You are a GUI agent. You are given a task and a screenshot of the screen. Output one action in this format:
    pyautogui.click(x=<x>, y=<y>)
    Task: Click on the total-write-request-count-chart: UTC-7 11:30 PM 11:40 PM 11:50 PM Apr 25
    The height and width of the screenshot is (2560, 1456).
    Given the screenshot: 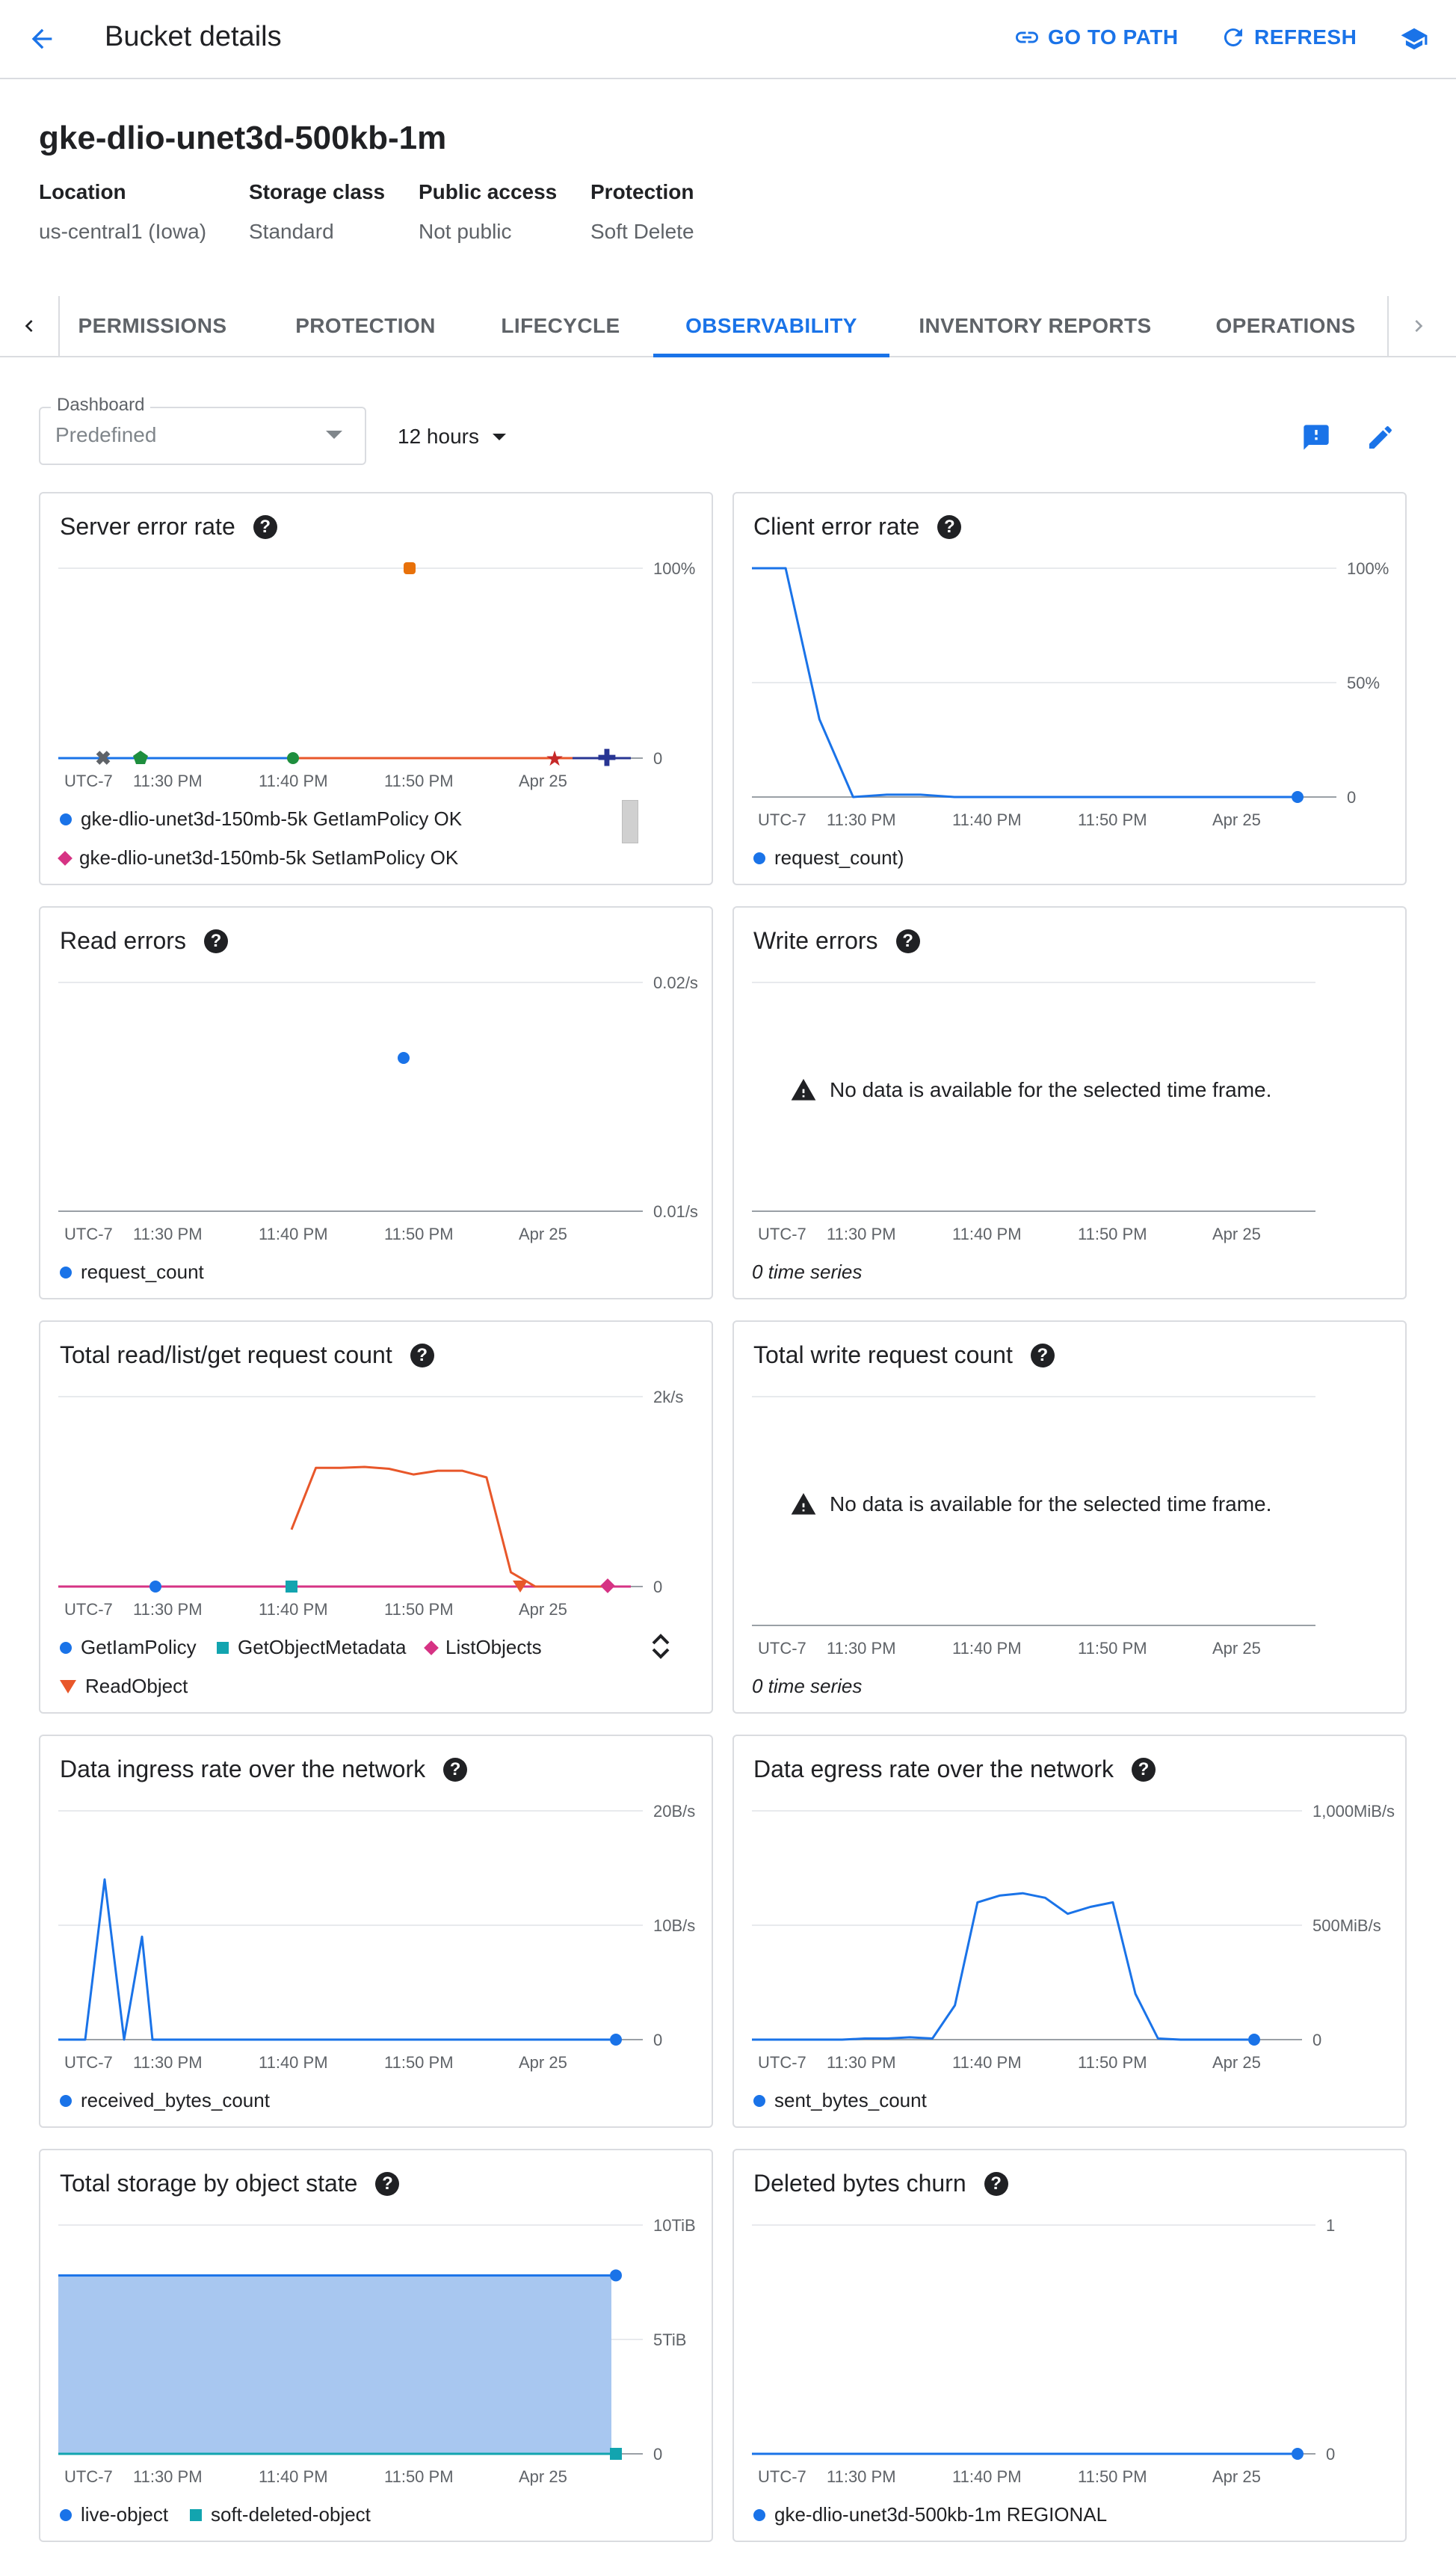 What is the action you would take?
    pyautogui.click(x=1033, y=1527)
    